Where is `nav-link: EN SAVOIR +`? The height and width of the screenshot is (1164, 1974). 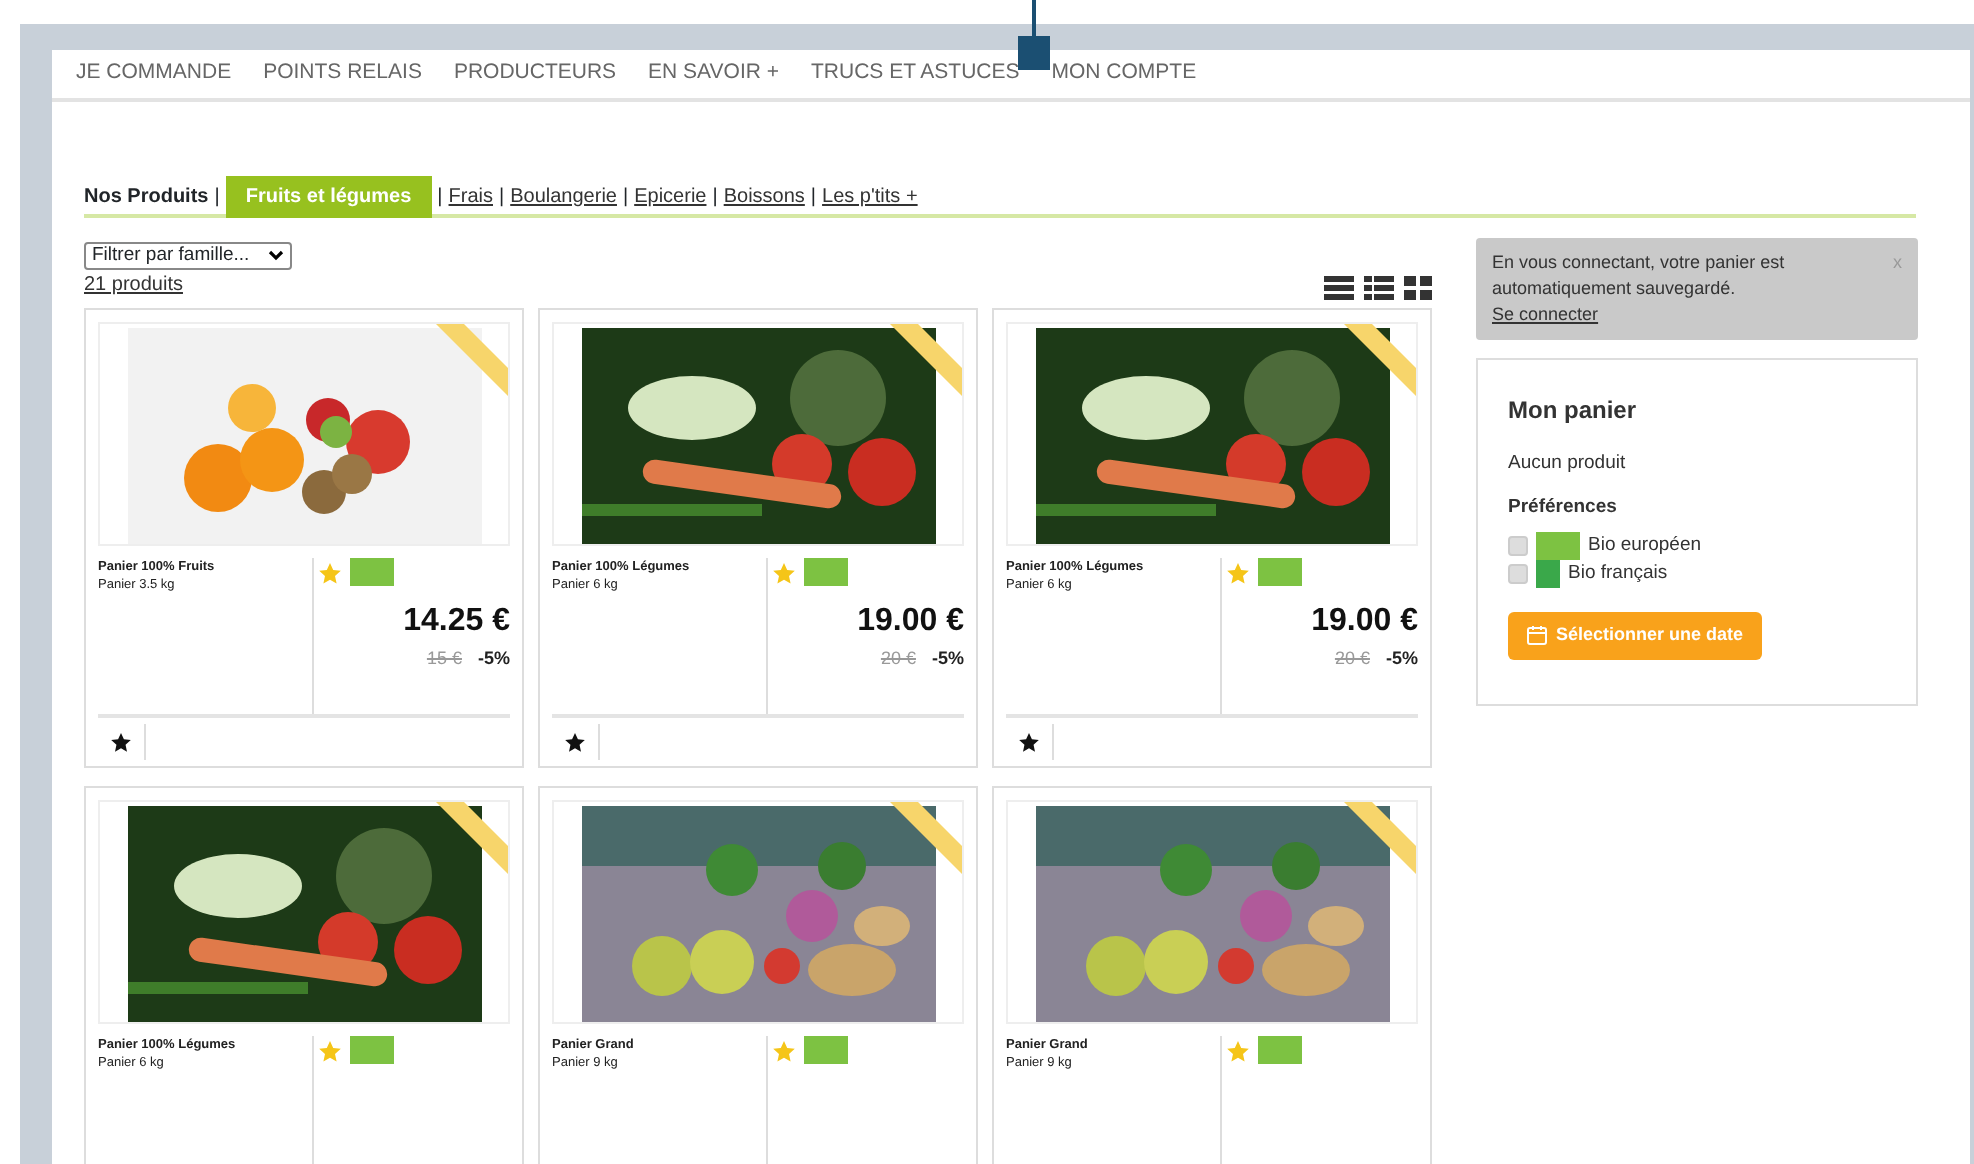
nav-link: EN SAVOIR + is located at coordinates (713, 74).